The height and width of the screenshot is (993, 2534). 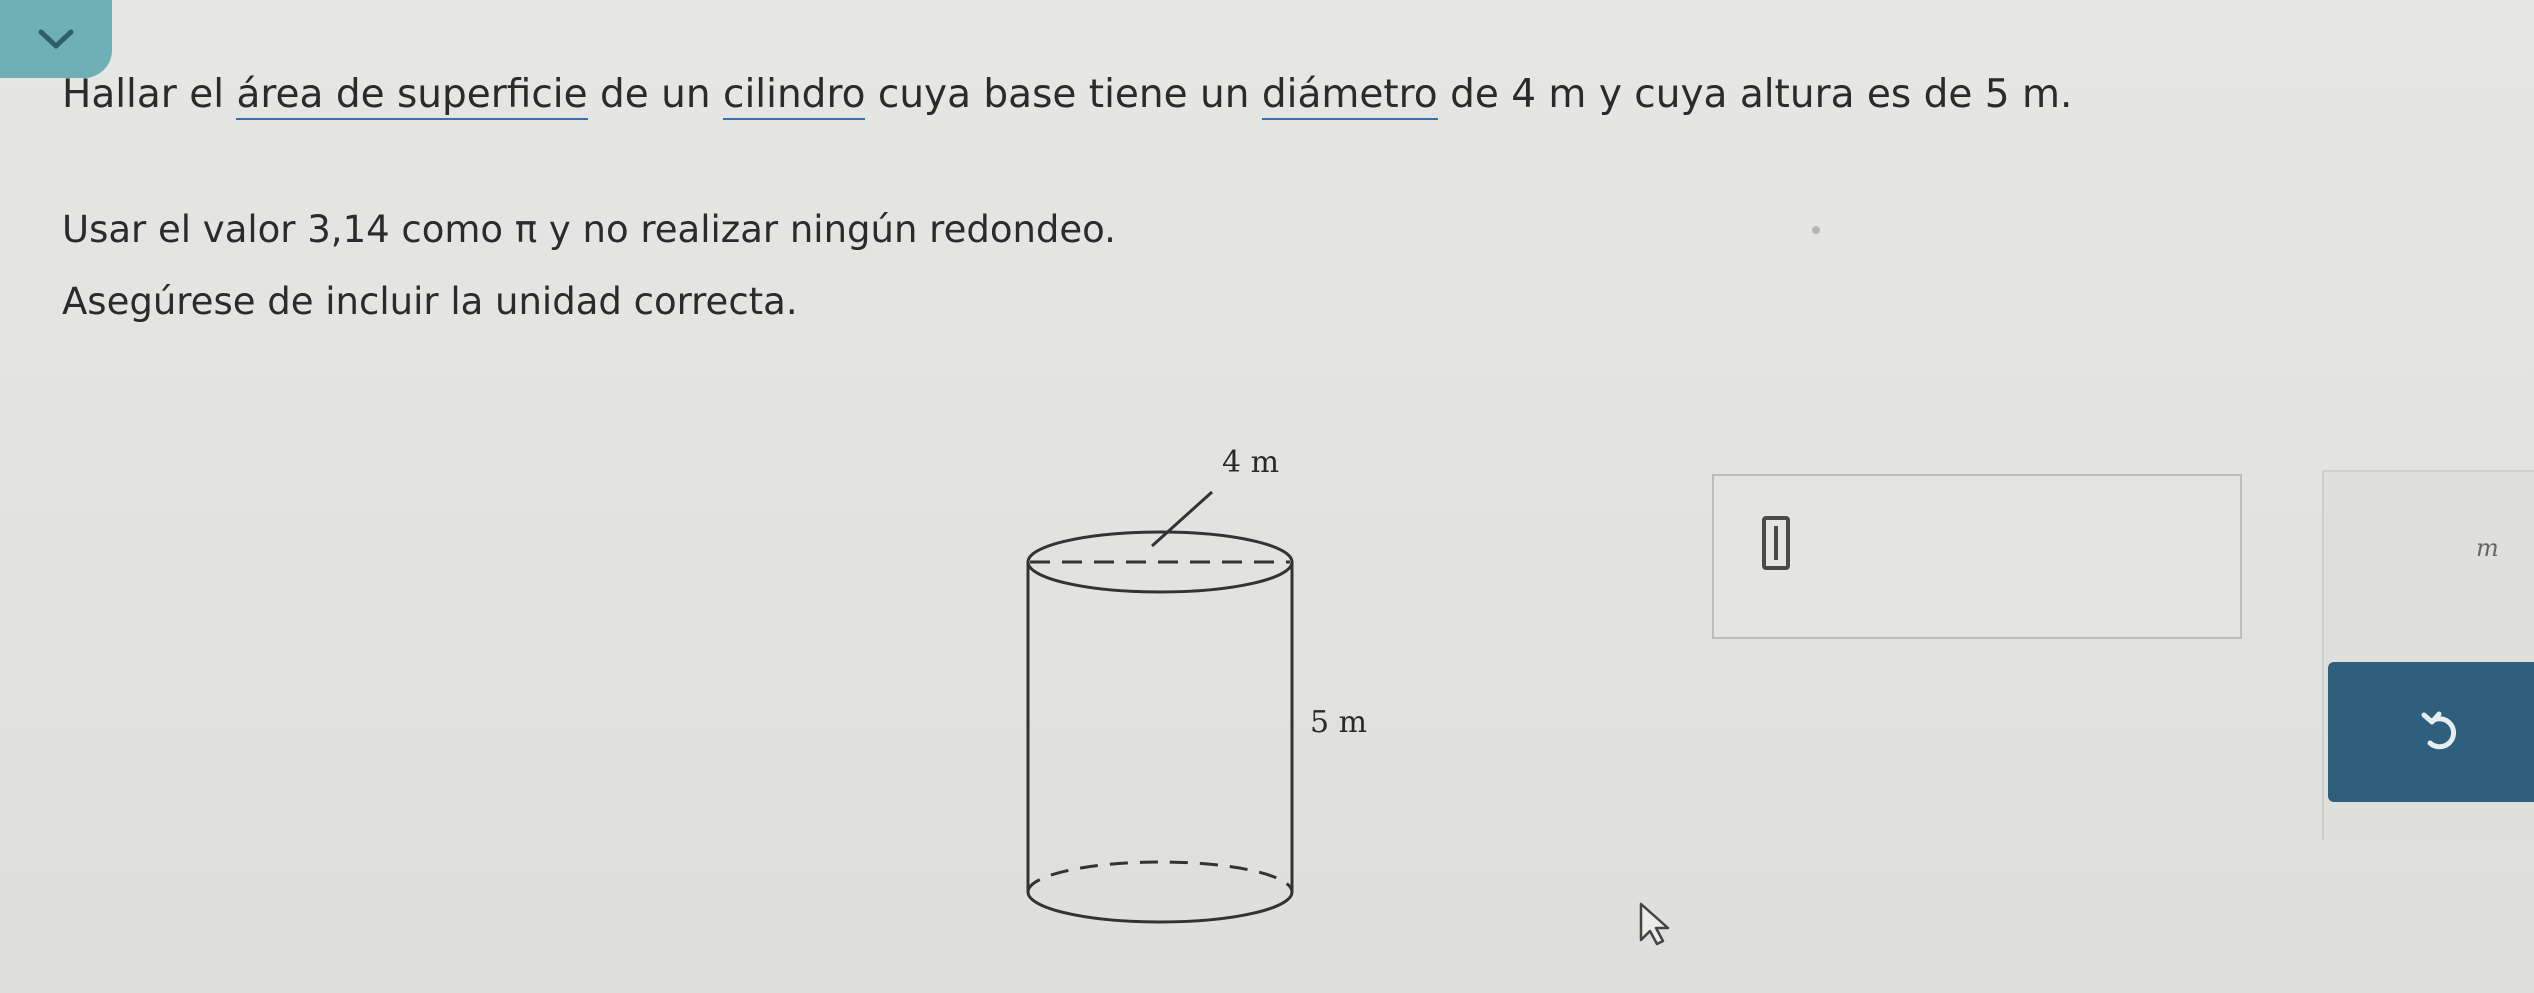 What do you see at coordinates (1338, 722) in the screenshot?
I see `height-label: 5 m` at bounding box center [1338, 722].